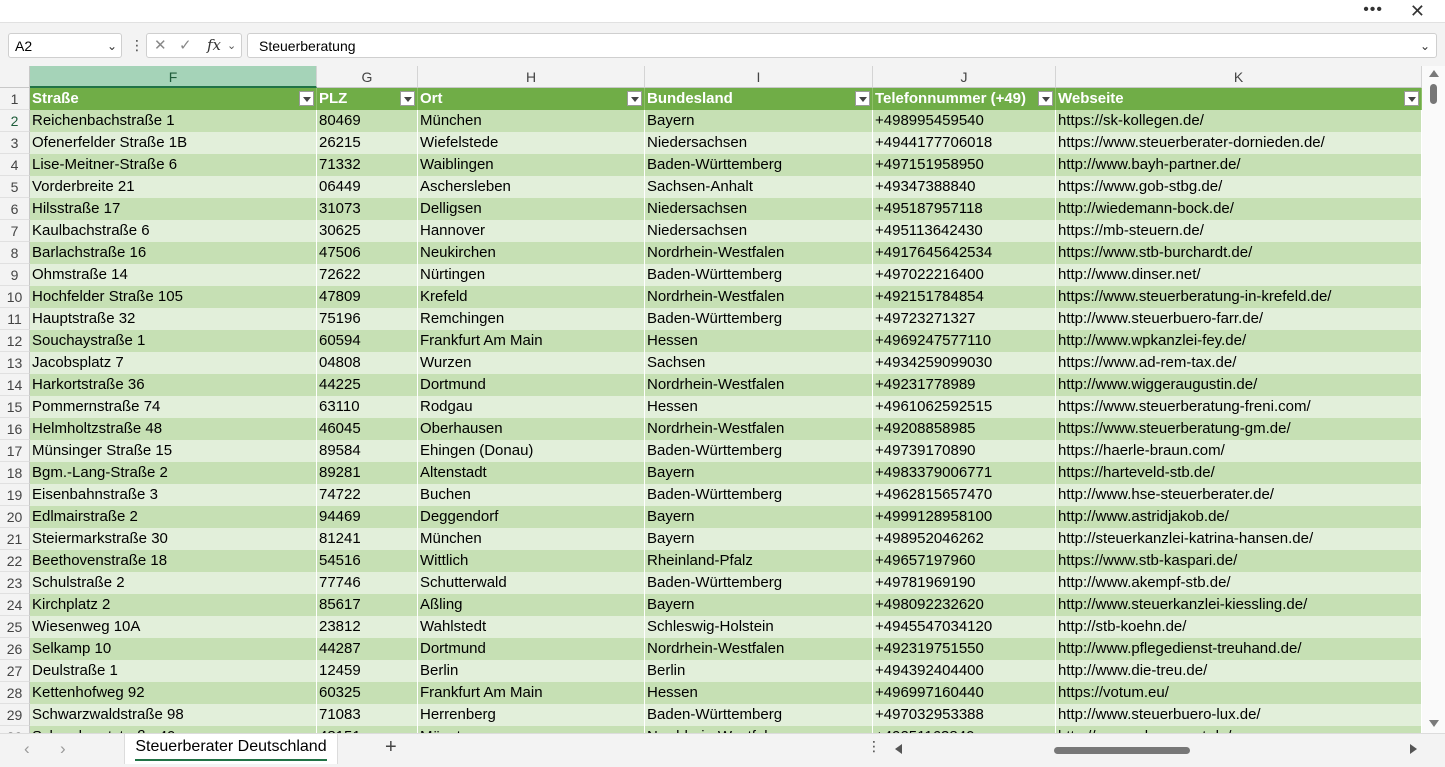  What do you see at coordinates (367, 231) in the screenshot?
I see `table-cell: 30625` at bounding box center [367, 231].